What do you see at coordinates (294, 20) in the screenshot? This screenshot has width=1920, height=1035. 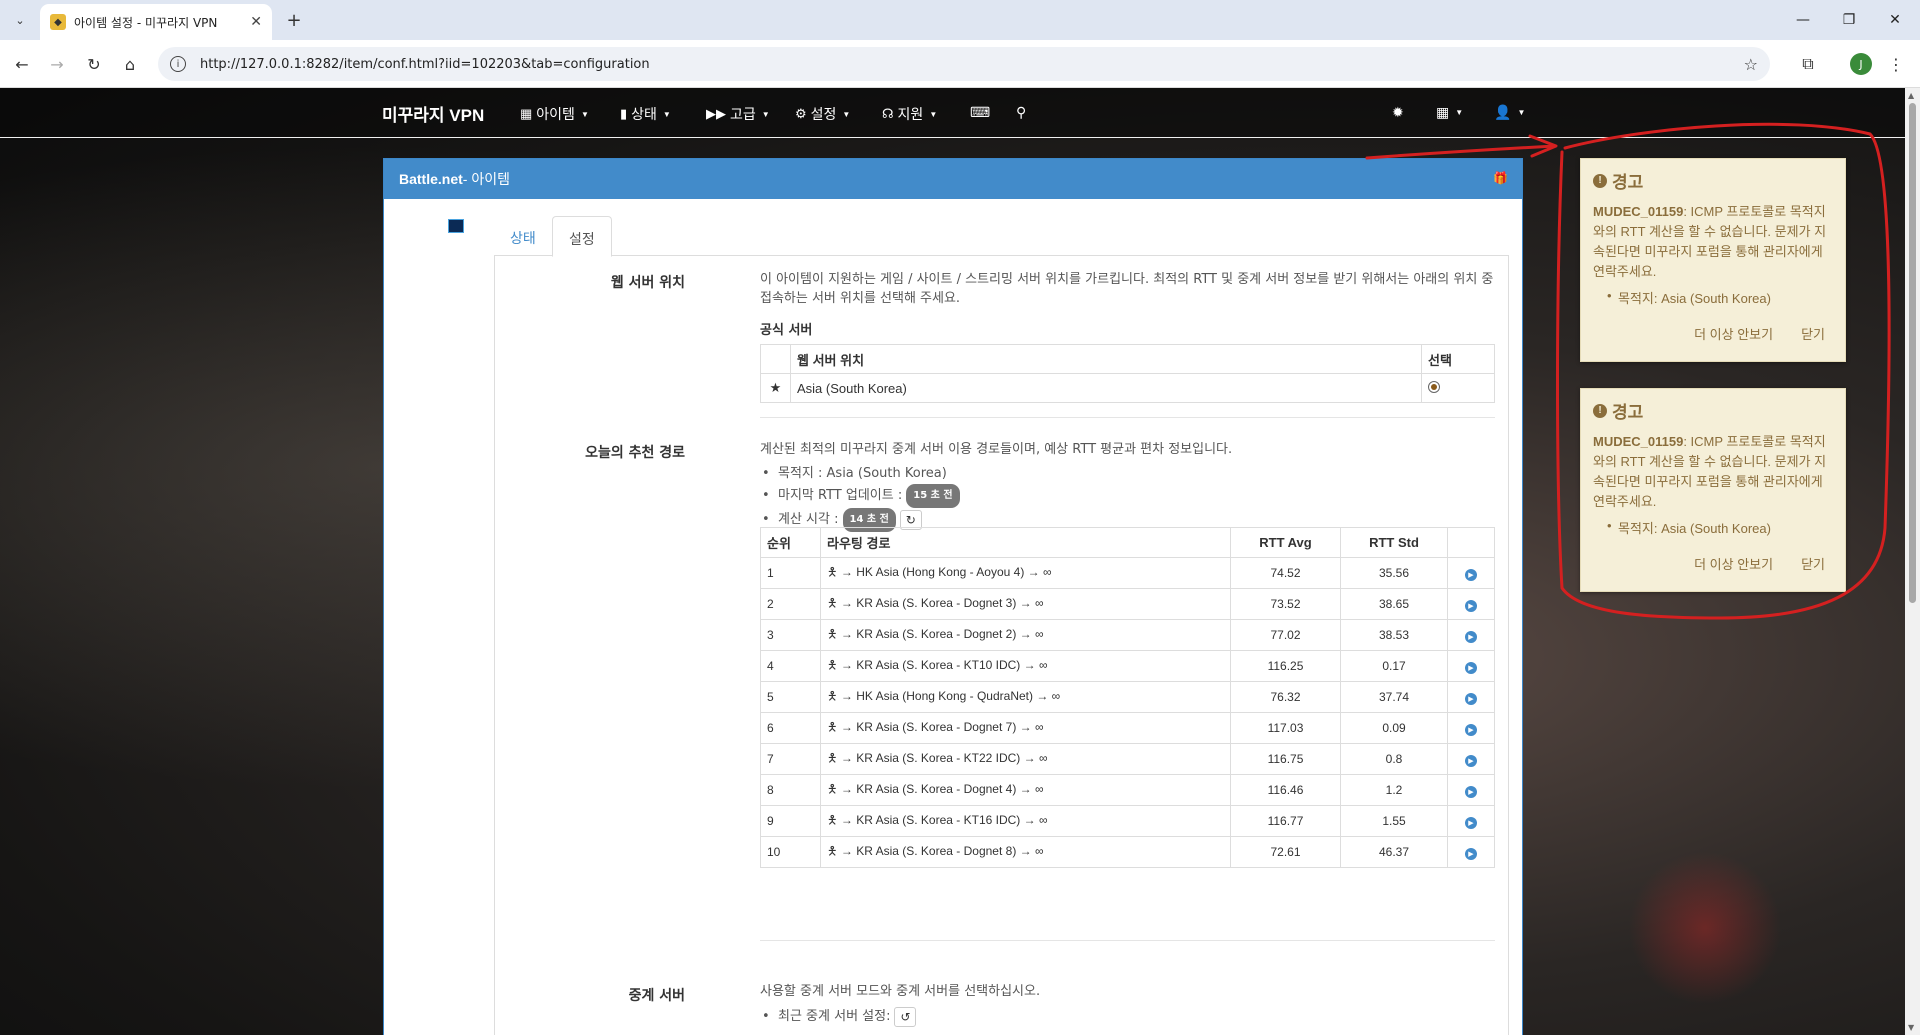 I see `new-tab-plus-icon: +` at bounding box center [294, 20].